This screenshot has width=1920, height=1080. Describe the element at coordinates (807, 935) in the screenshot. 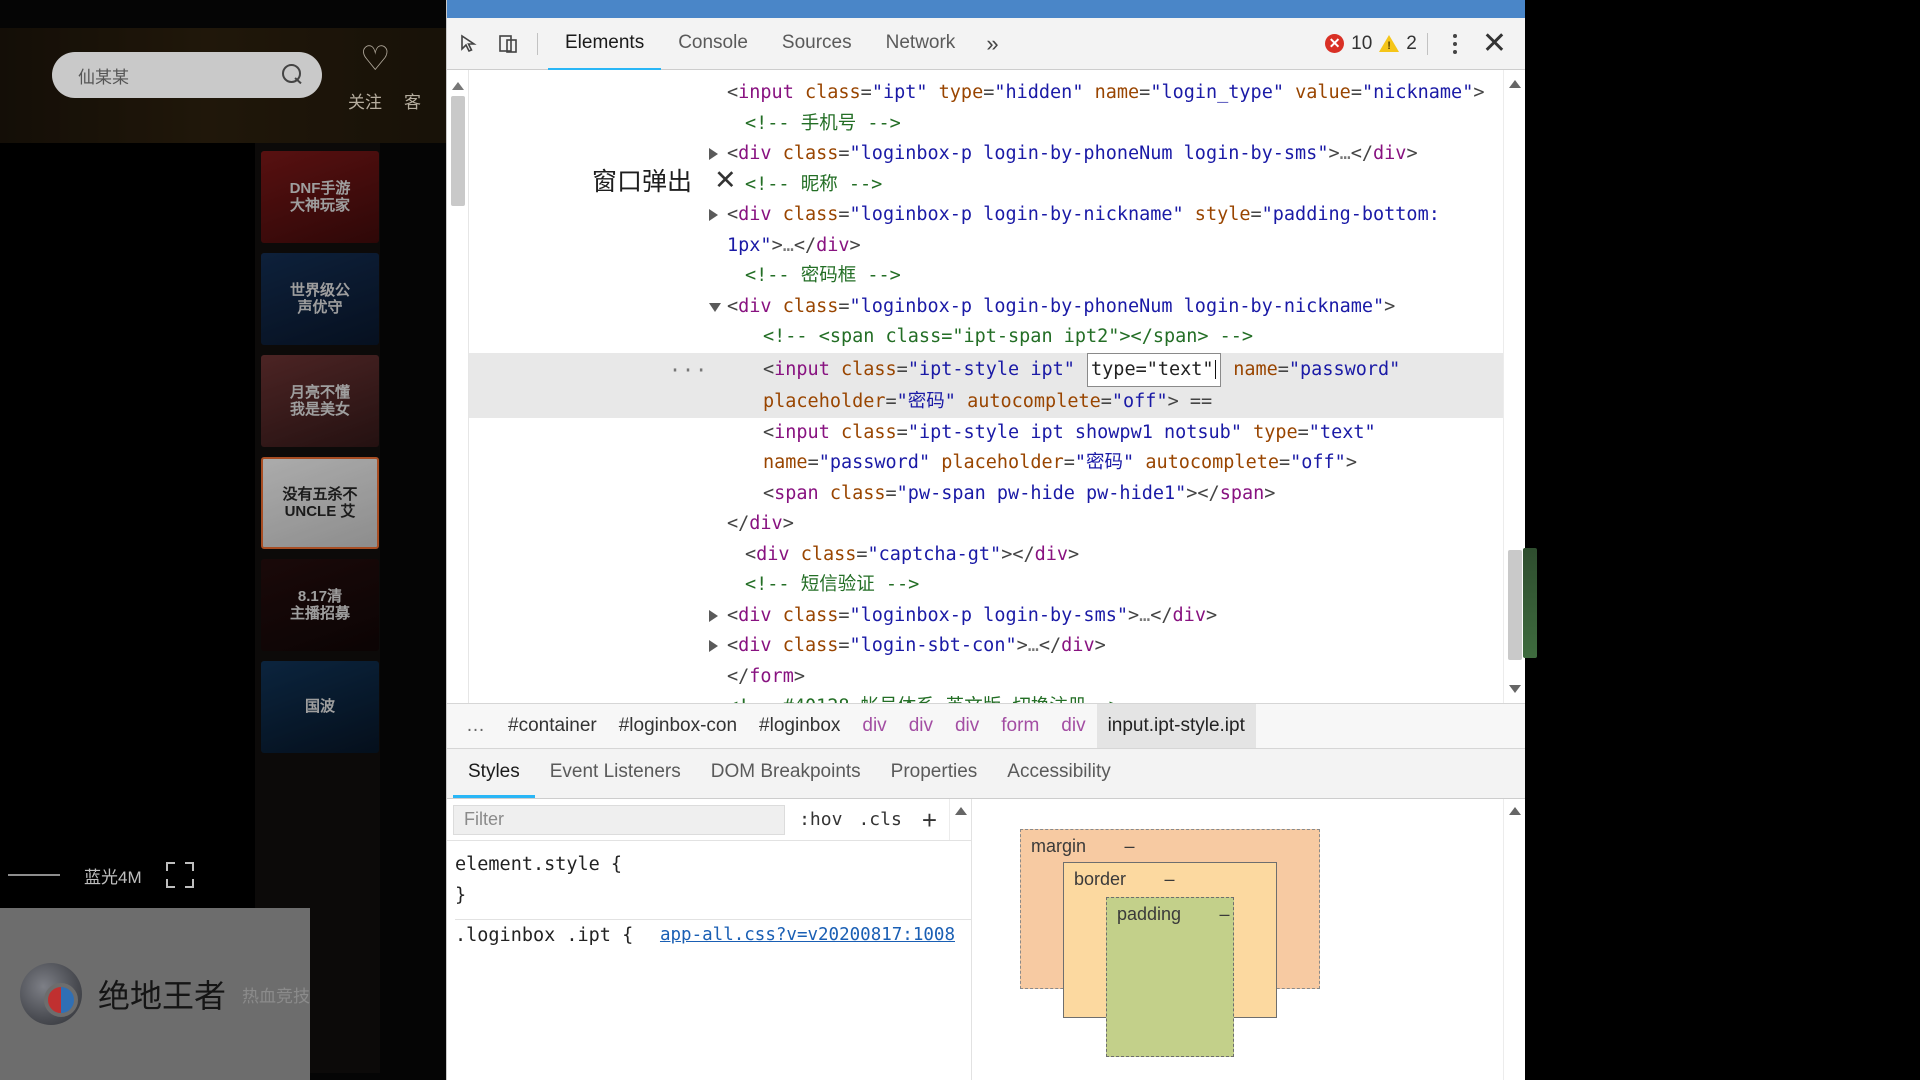

I see `style-rule-source-link: app-all.css?v=v20200817:1008` at that location.